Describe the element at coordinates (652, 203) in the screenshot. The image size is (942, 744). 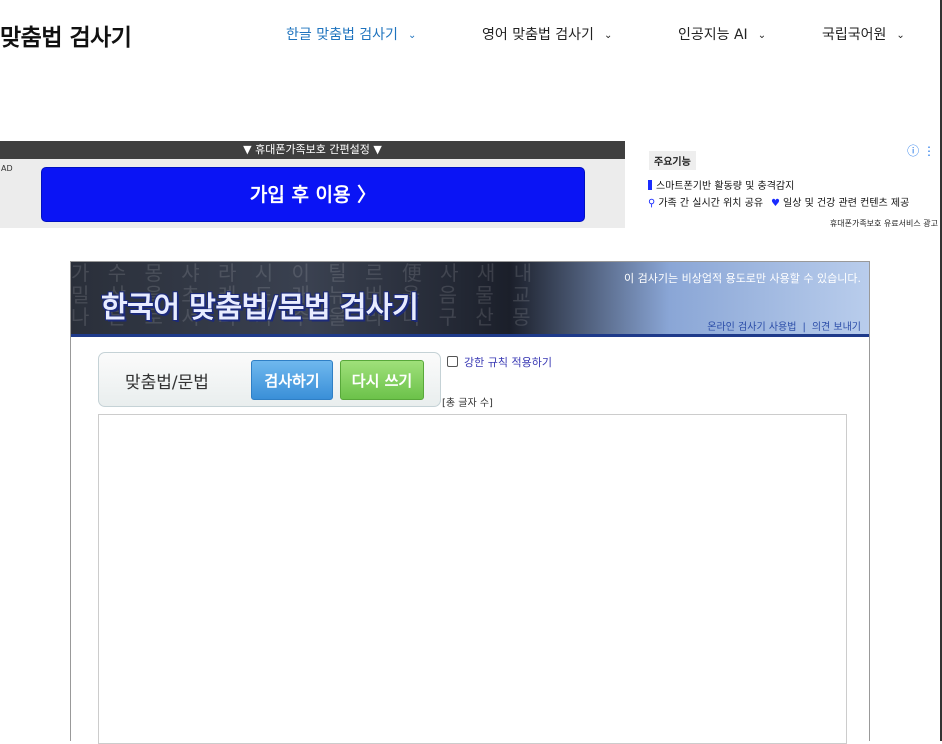
I see `location-pin-icon: ⚲` at that location.